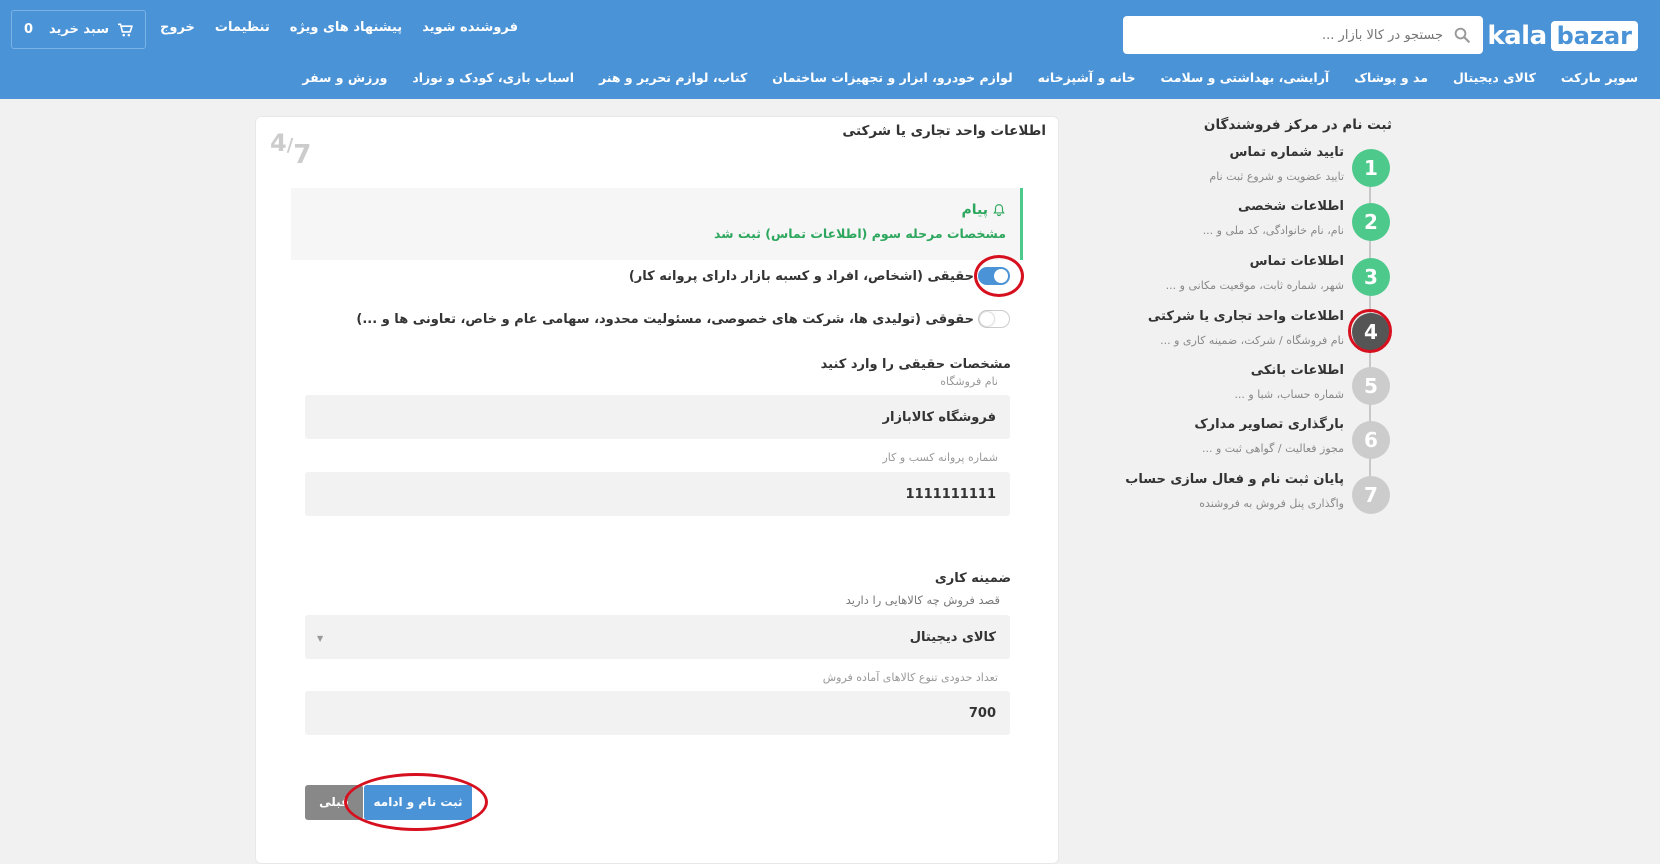 Image resolution: width=1660 pixels, height=864 pixels. Describe the element at coordinates (125, 29) in the screenshot. I see `cart-icon` at that location.